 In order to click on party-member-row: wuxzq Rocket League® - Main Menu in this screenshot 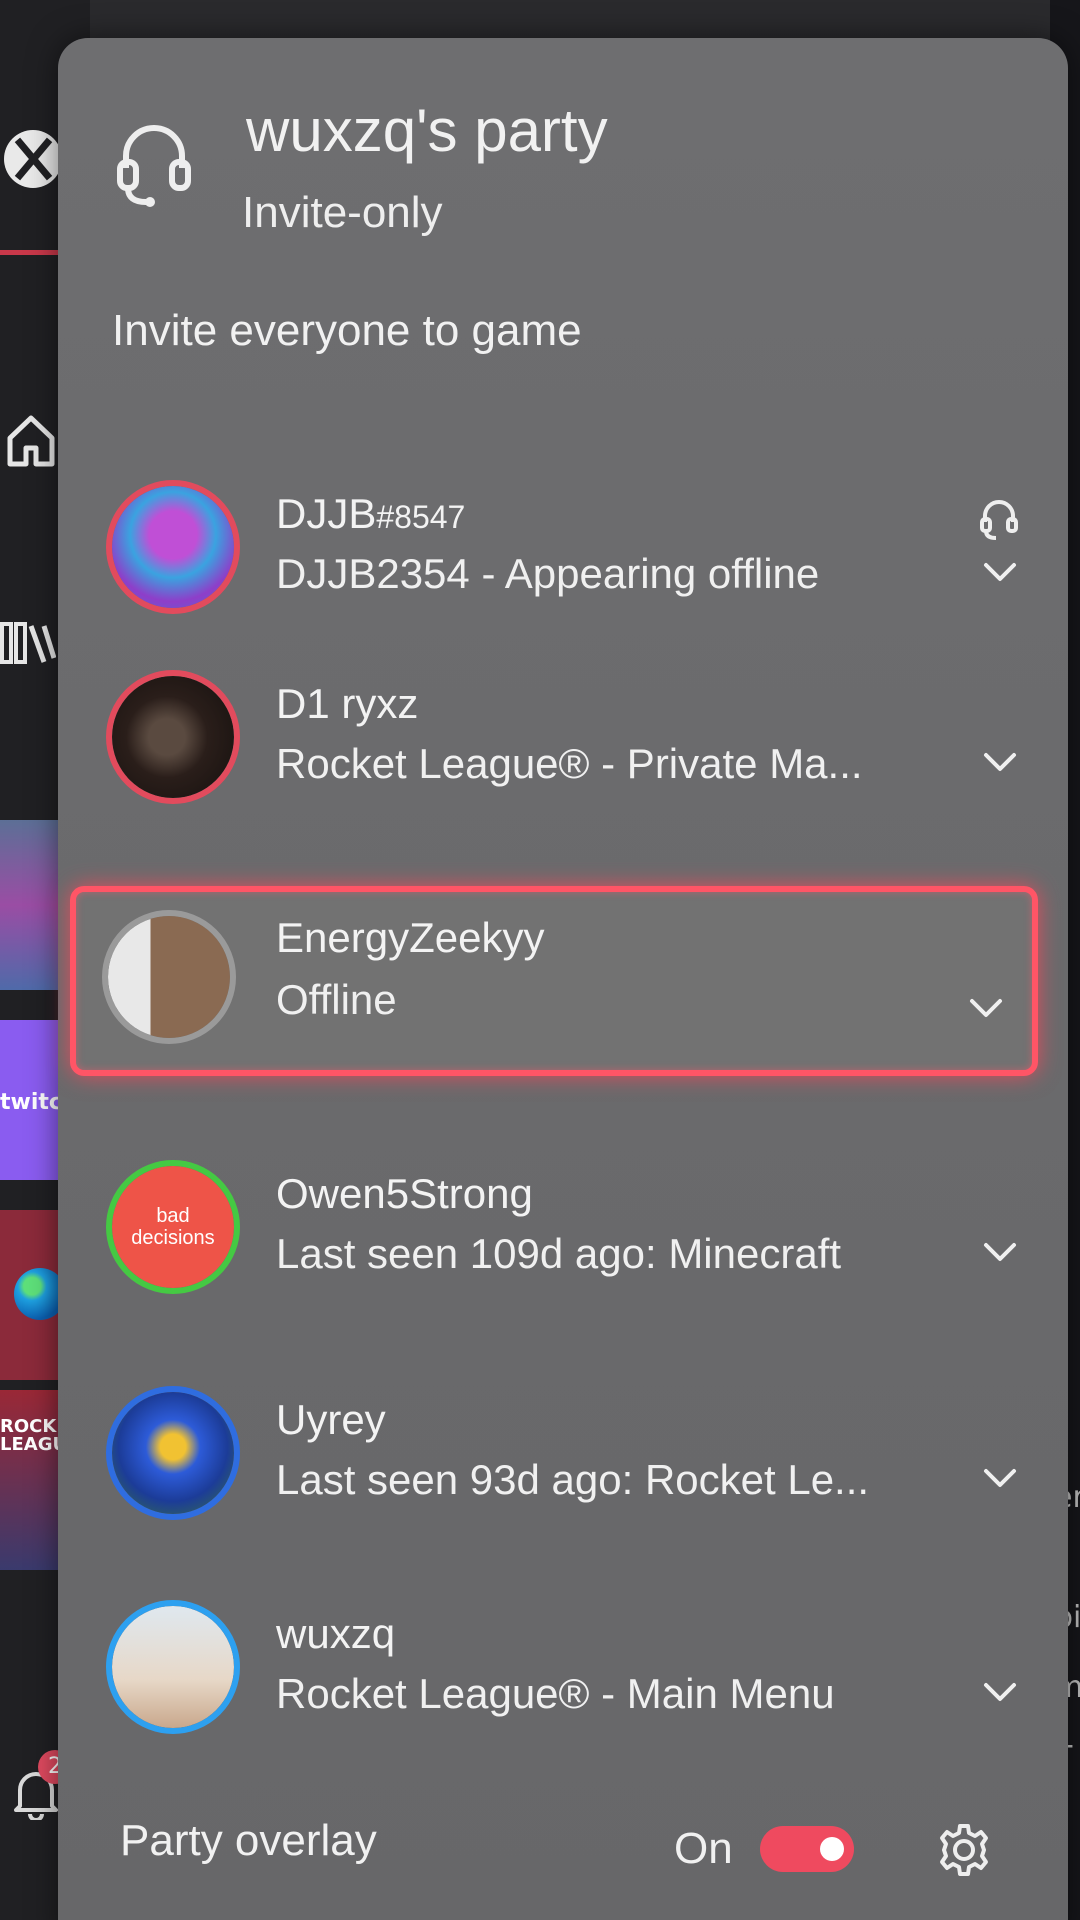, I will do `click(561, 1665)`.